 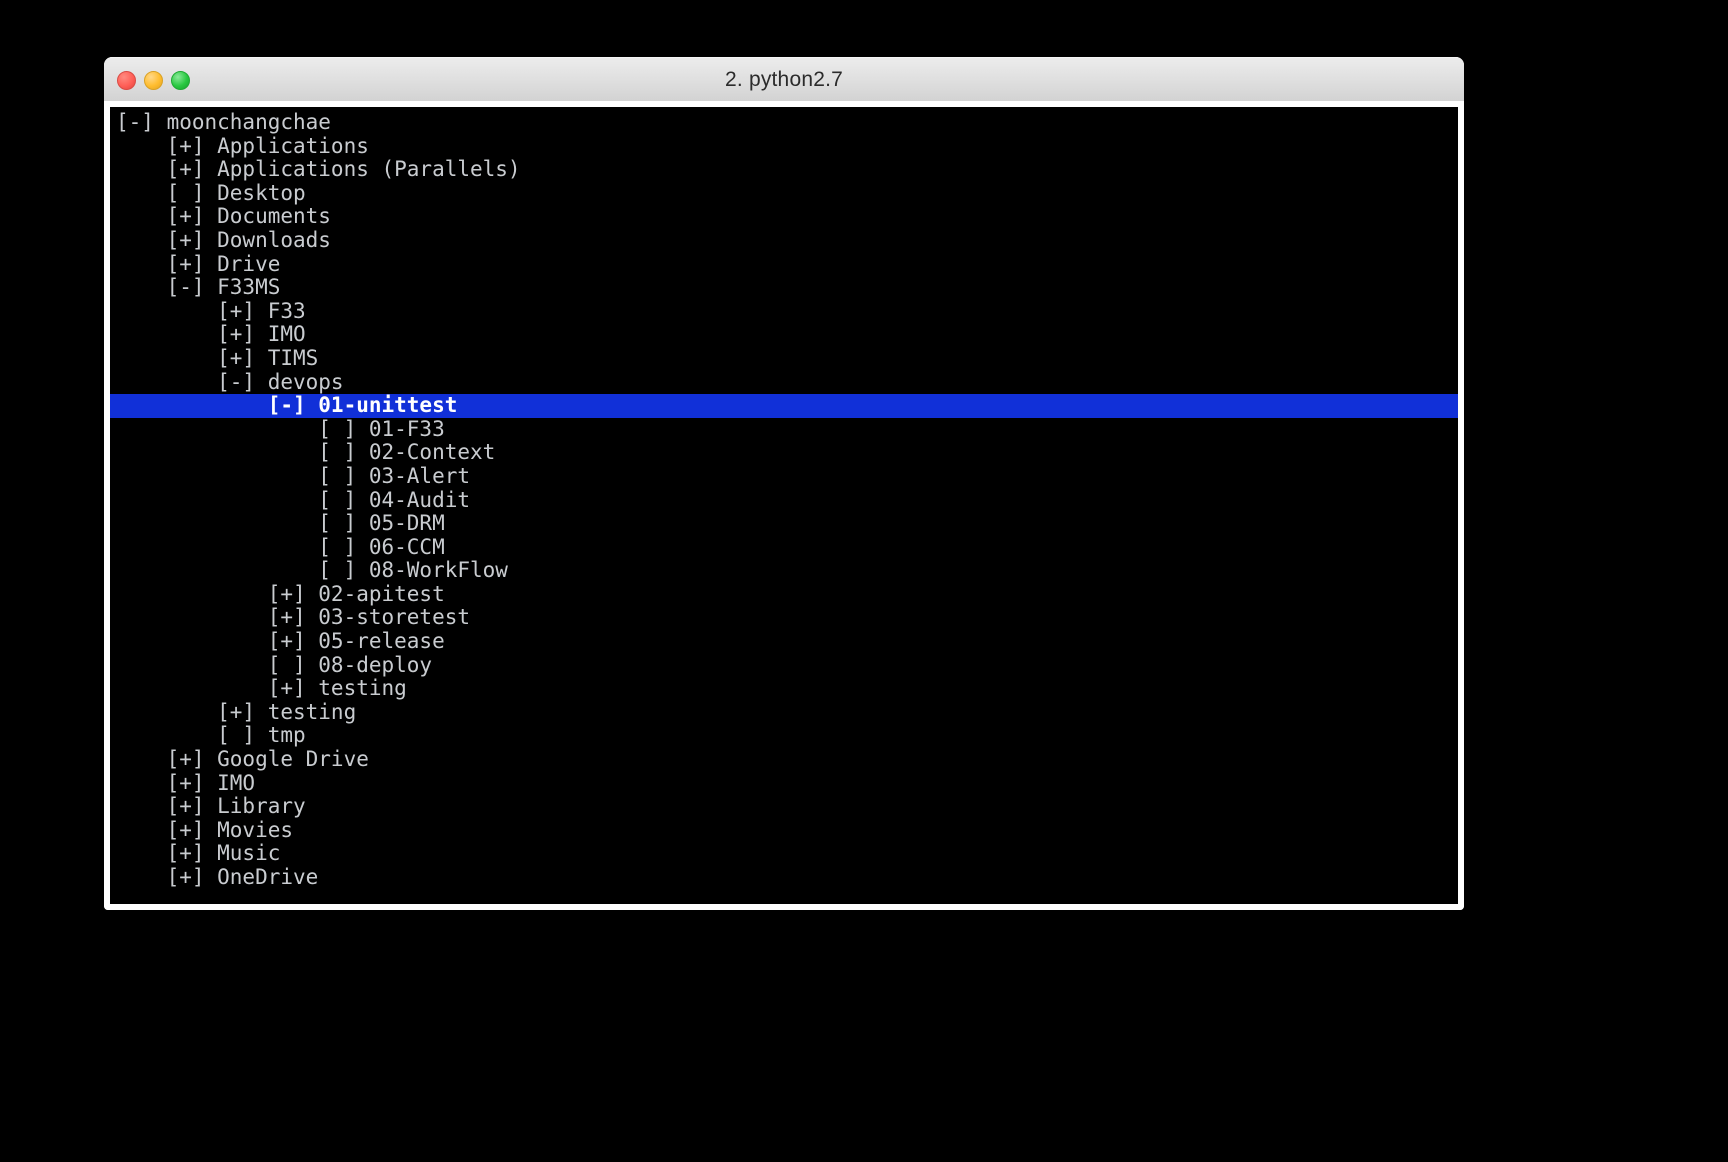 What do you see at coordinates (784, 877) in the screenshot?
I see `tree-row: [+] OneDrive` at bounding box center [784, 877].